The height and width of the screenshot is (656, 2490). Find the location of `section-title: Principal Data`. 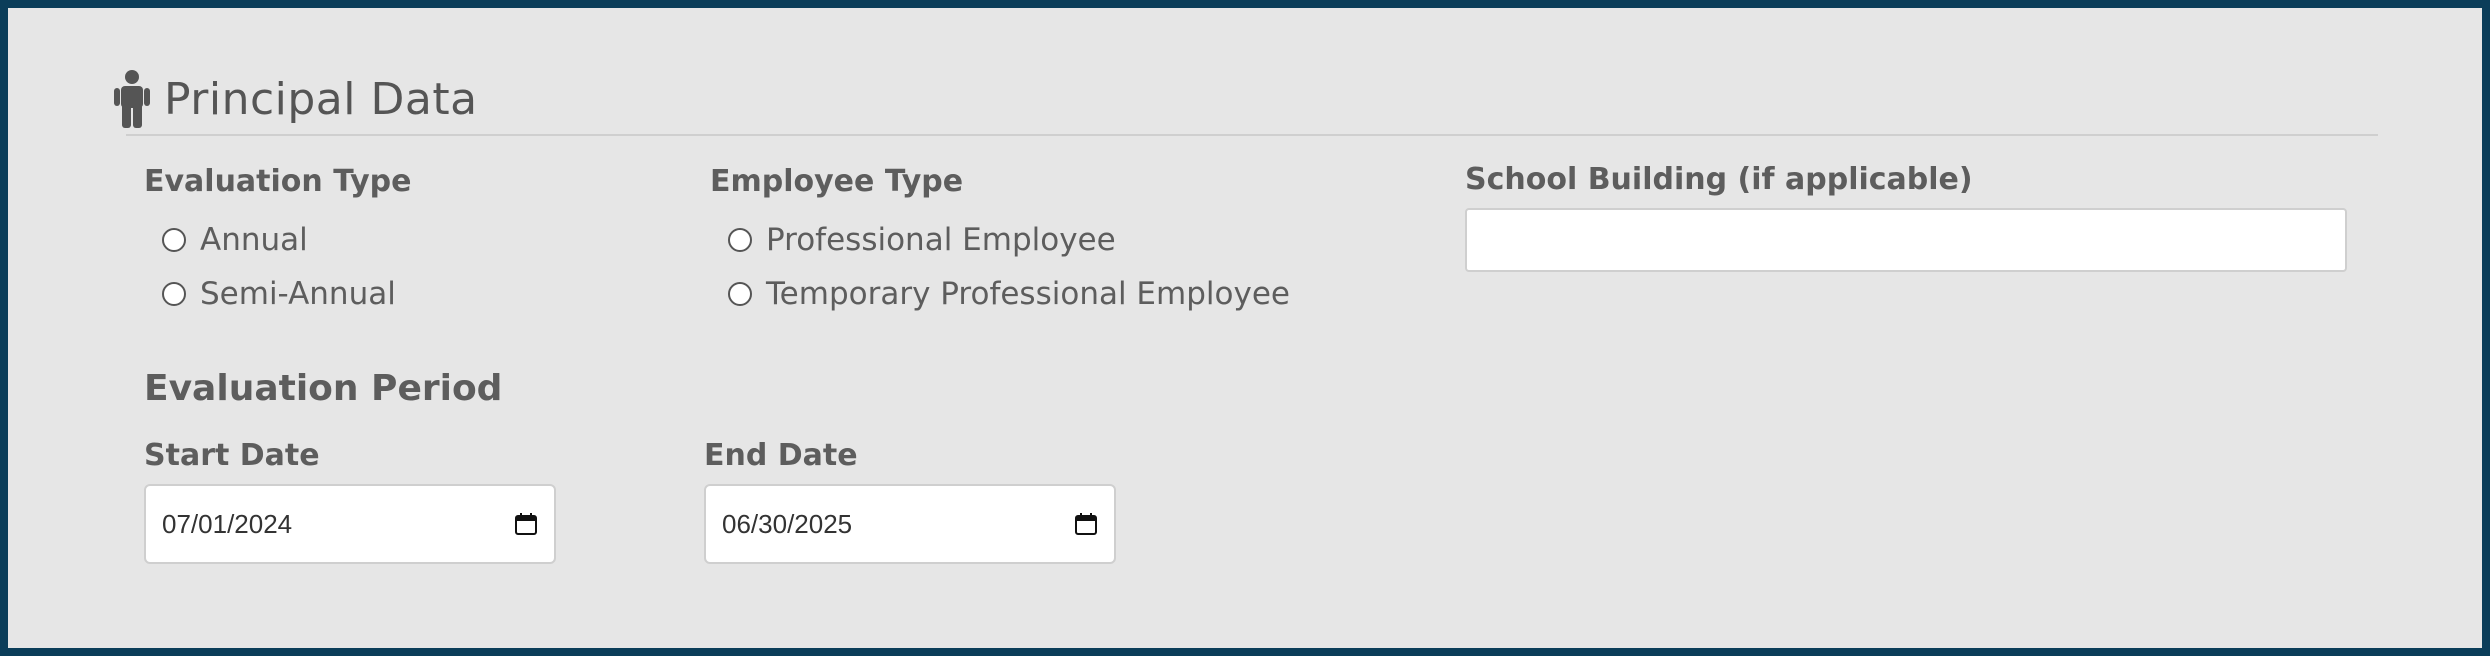

section-title: Principal Data is located at coordinates (321, 99).